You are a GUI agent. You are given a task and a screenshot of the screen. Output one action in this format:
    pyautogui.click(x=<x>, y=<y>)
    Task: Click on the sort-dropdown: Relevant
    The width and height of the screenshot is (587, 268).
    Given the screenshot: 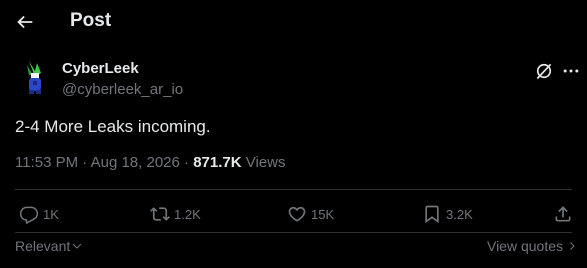 What is the action you would take?
    pyautogui.click(x=49, y=246)
    